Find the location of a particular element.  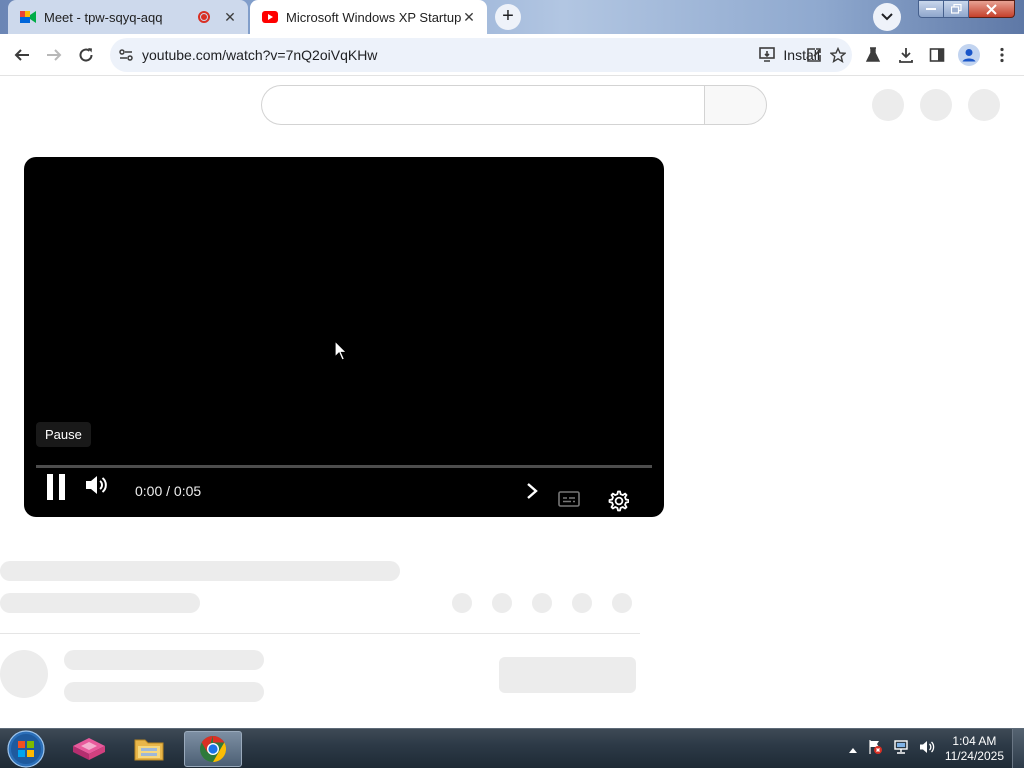

system-tray: 1:04 AM 11/24/2025 is located at coordinates (930, 748).